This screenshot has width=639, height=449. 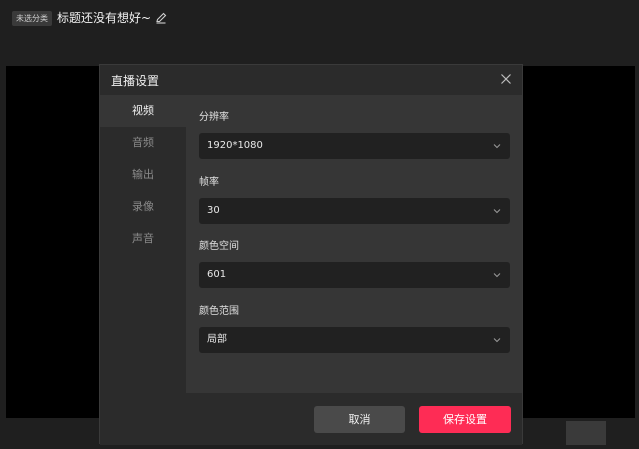 What do you see at coordinates (104, 18) in the screenshot?
I see `stream-title: 标题还没有想好~` at bounding box center [104, 18].